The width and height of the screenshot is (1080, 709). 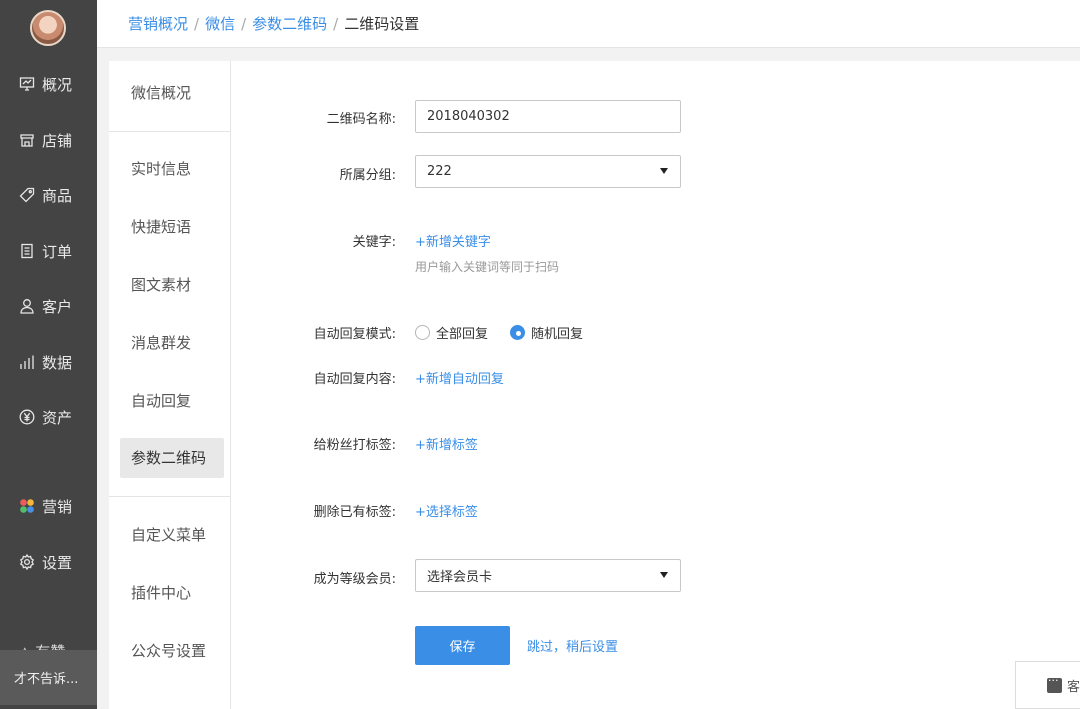 I want to click on nav-item-assets: 资产, so click(x=48, y=417).